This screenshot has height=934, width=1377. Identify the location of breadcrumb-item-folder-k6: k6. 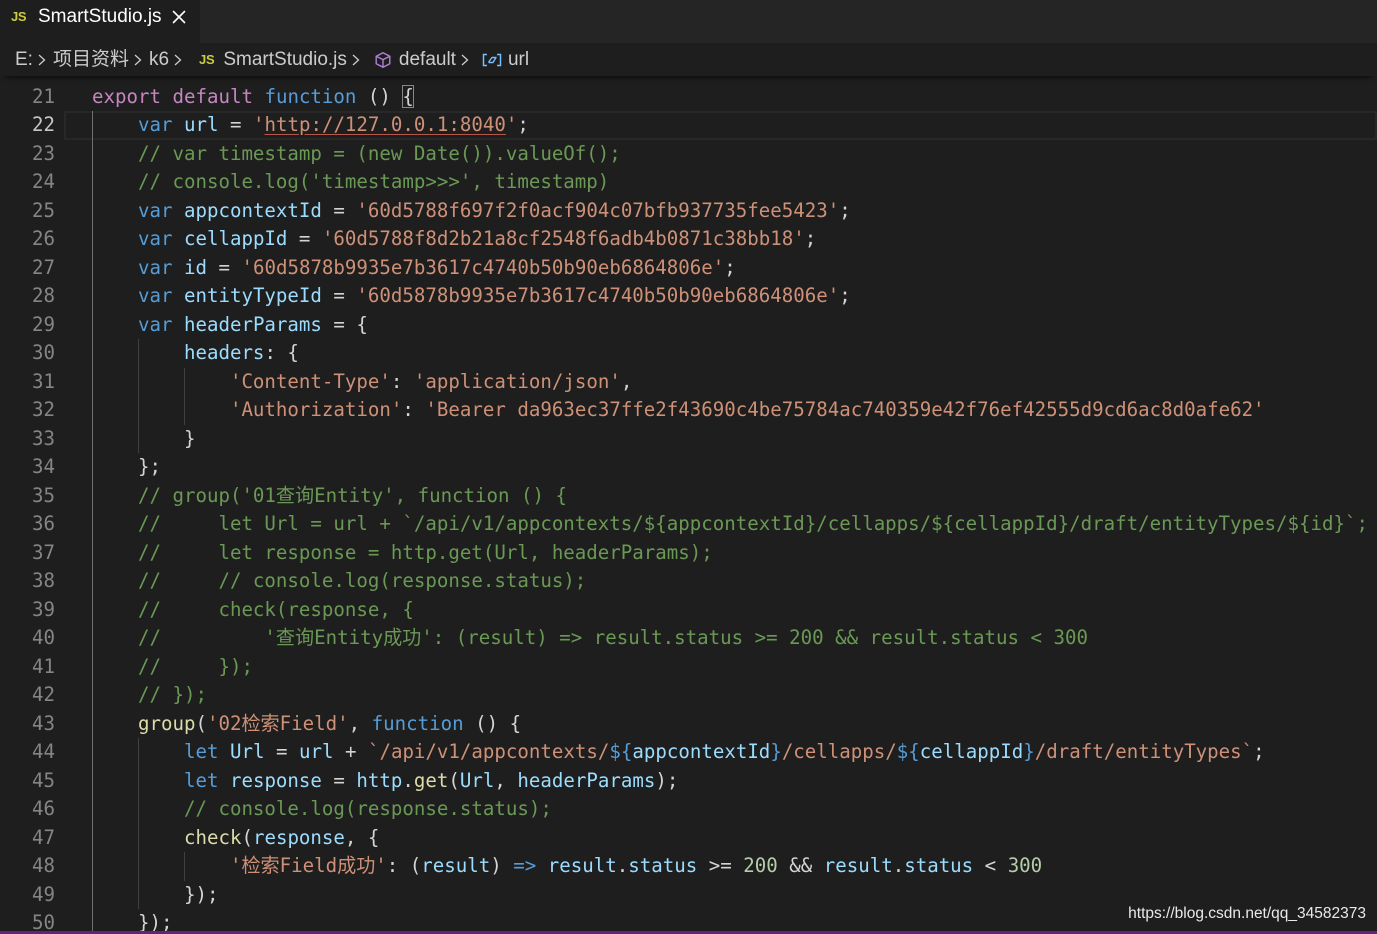
(159, 59).